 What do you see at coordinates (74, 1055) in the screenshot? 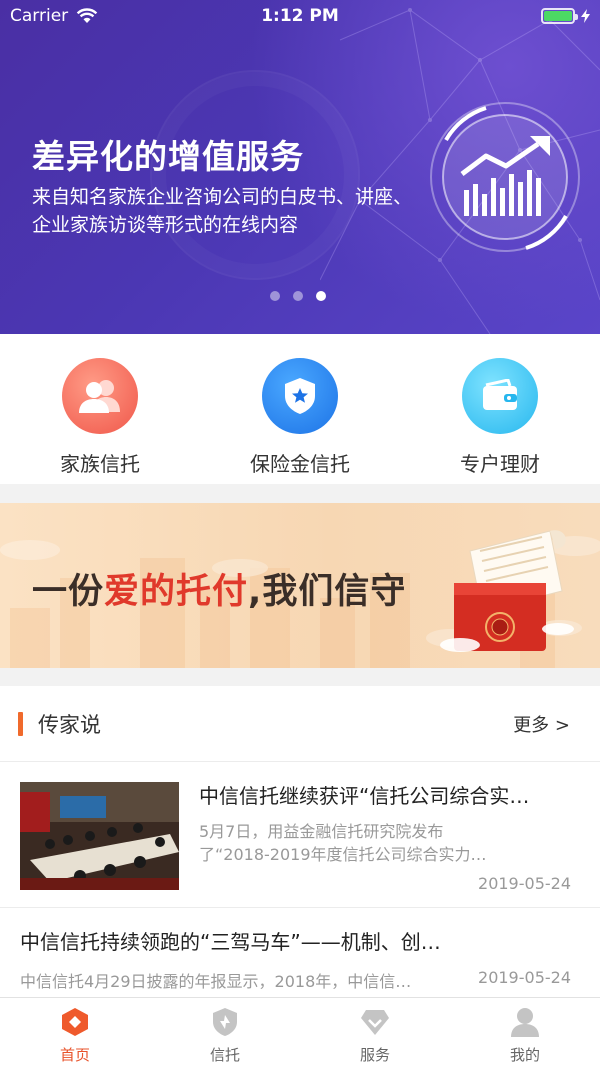
I see `tab-label: 首页` at bounding box center [74, 1055].